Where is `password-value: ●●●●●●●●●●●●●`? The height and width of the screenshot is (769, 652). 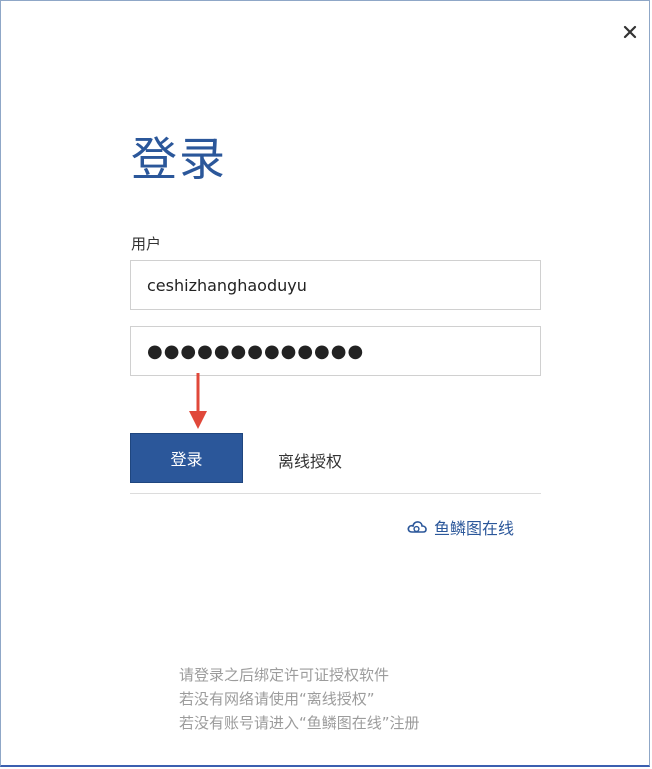
password-value: ●●●●●●●●●●●●● is located at coordinates (256, 351).